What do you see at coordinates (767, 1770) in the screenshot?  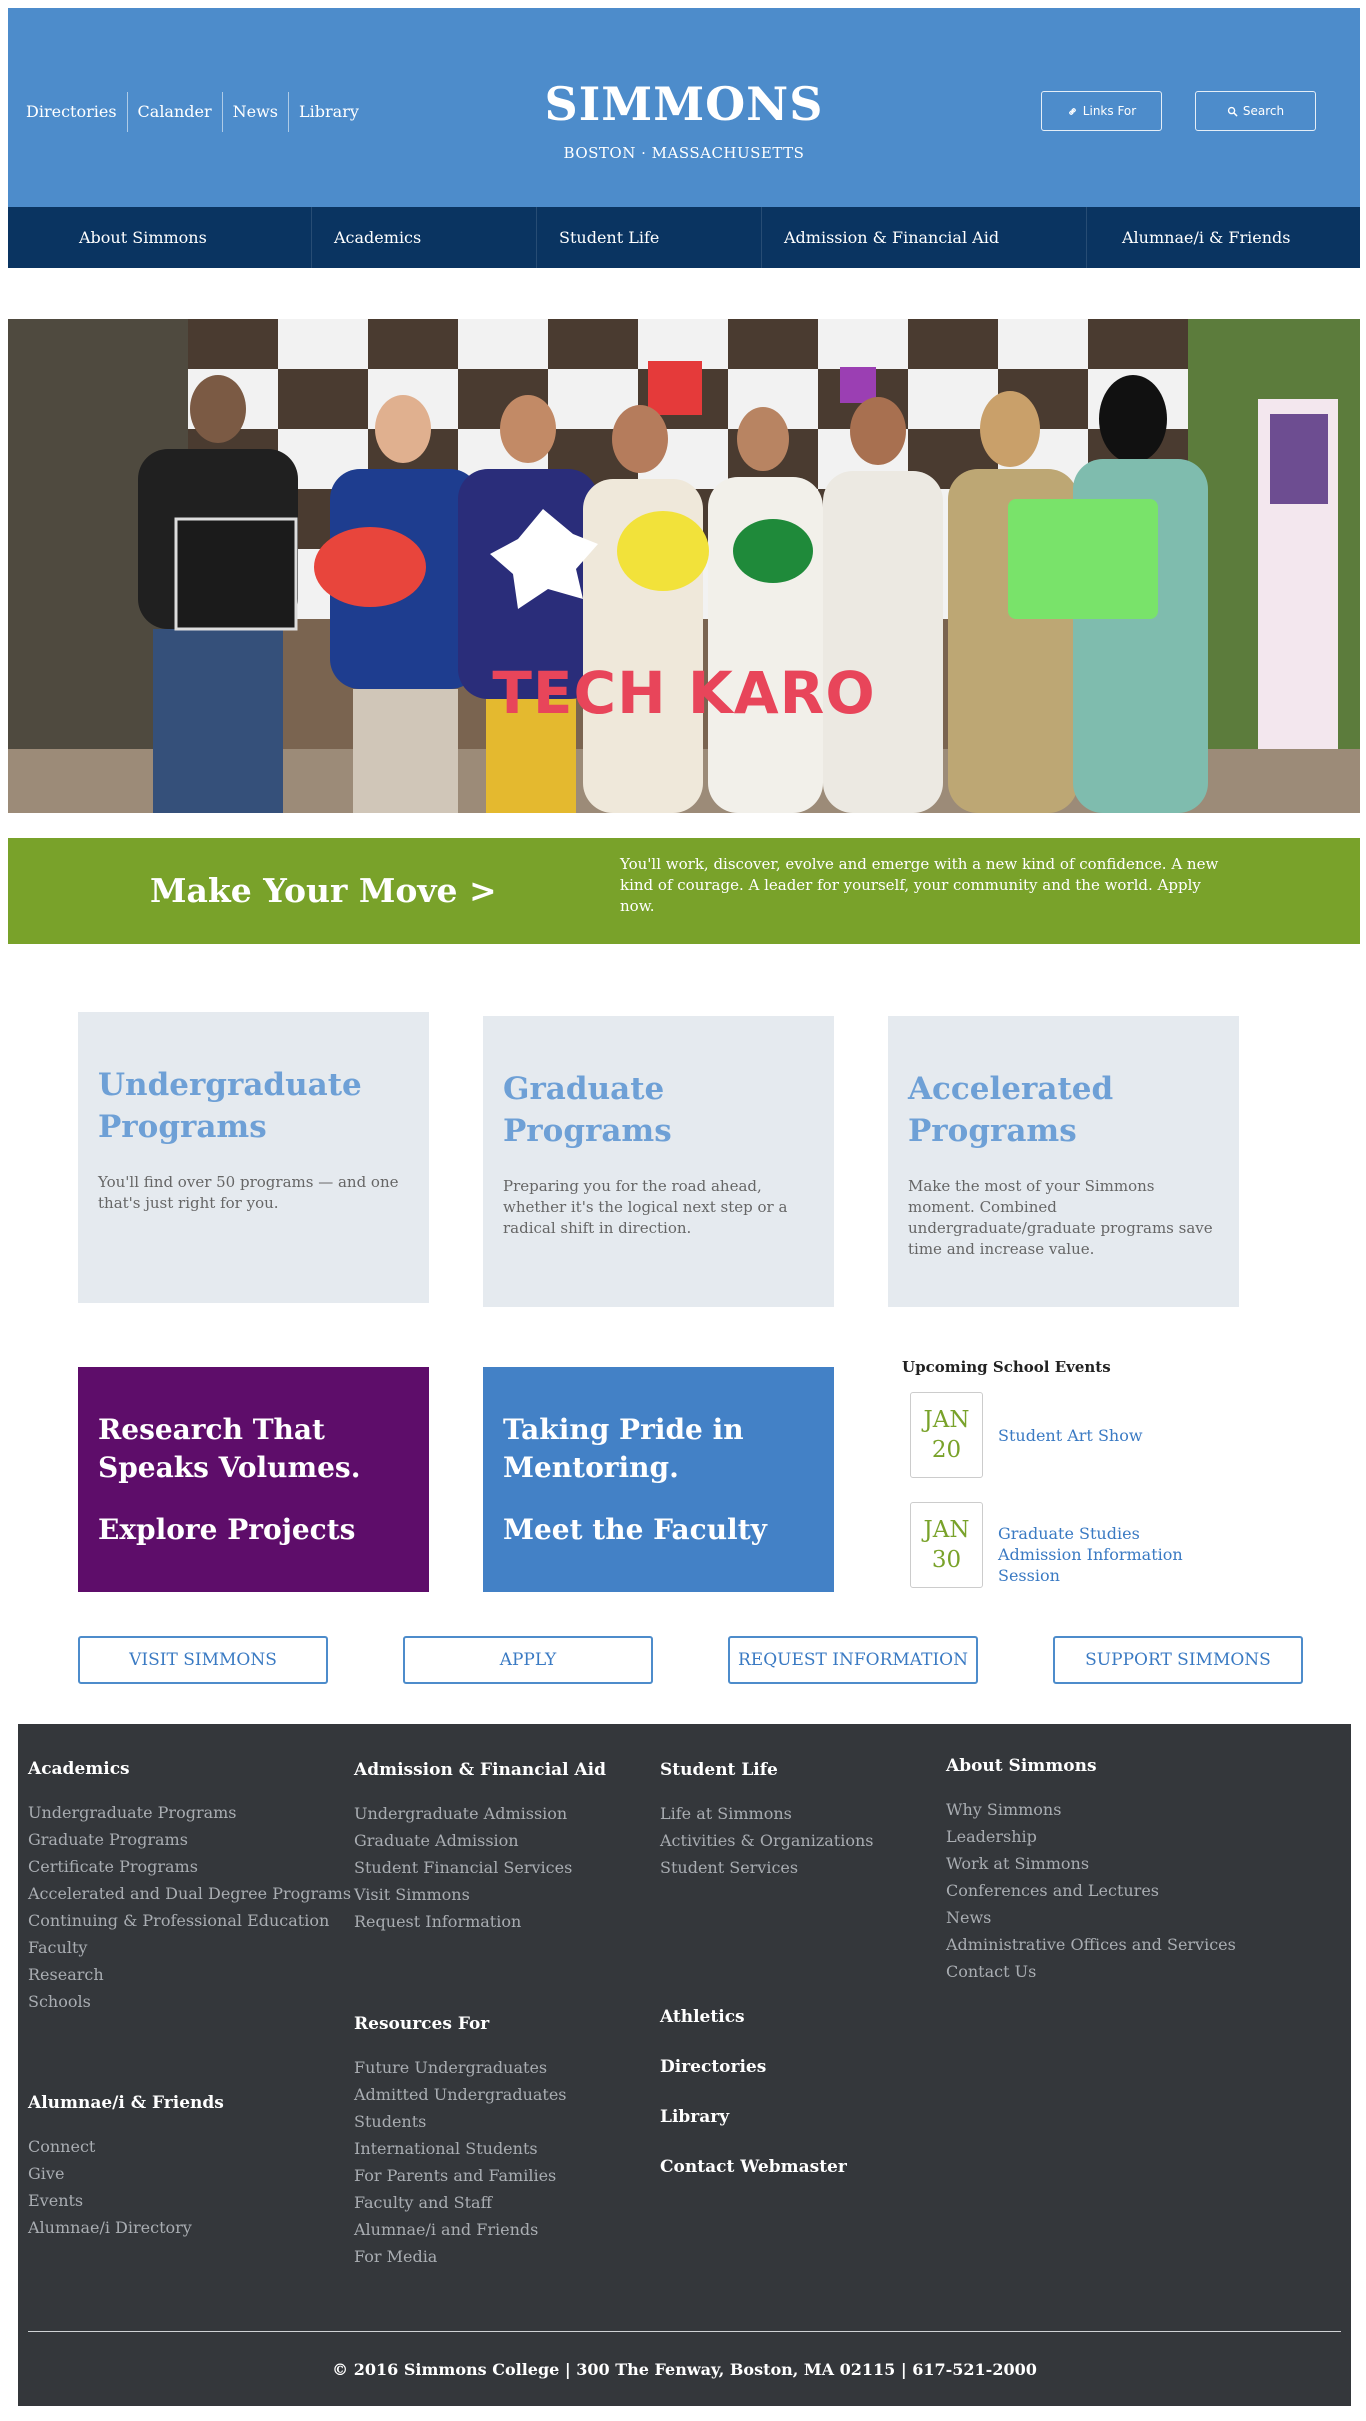 I see `footer-heading: Student Life` at bounding box center [767, 1770].